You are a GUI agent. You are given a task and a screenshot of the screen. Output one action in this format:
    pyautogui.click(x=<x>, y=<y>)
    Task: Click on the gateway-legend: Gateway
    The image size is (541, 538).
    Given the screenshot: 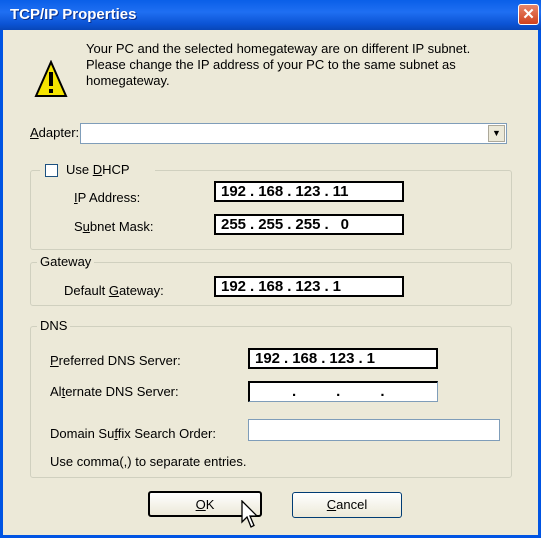 What is the action you would take?
    pyautogui.click(x=66, y=261)
    